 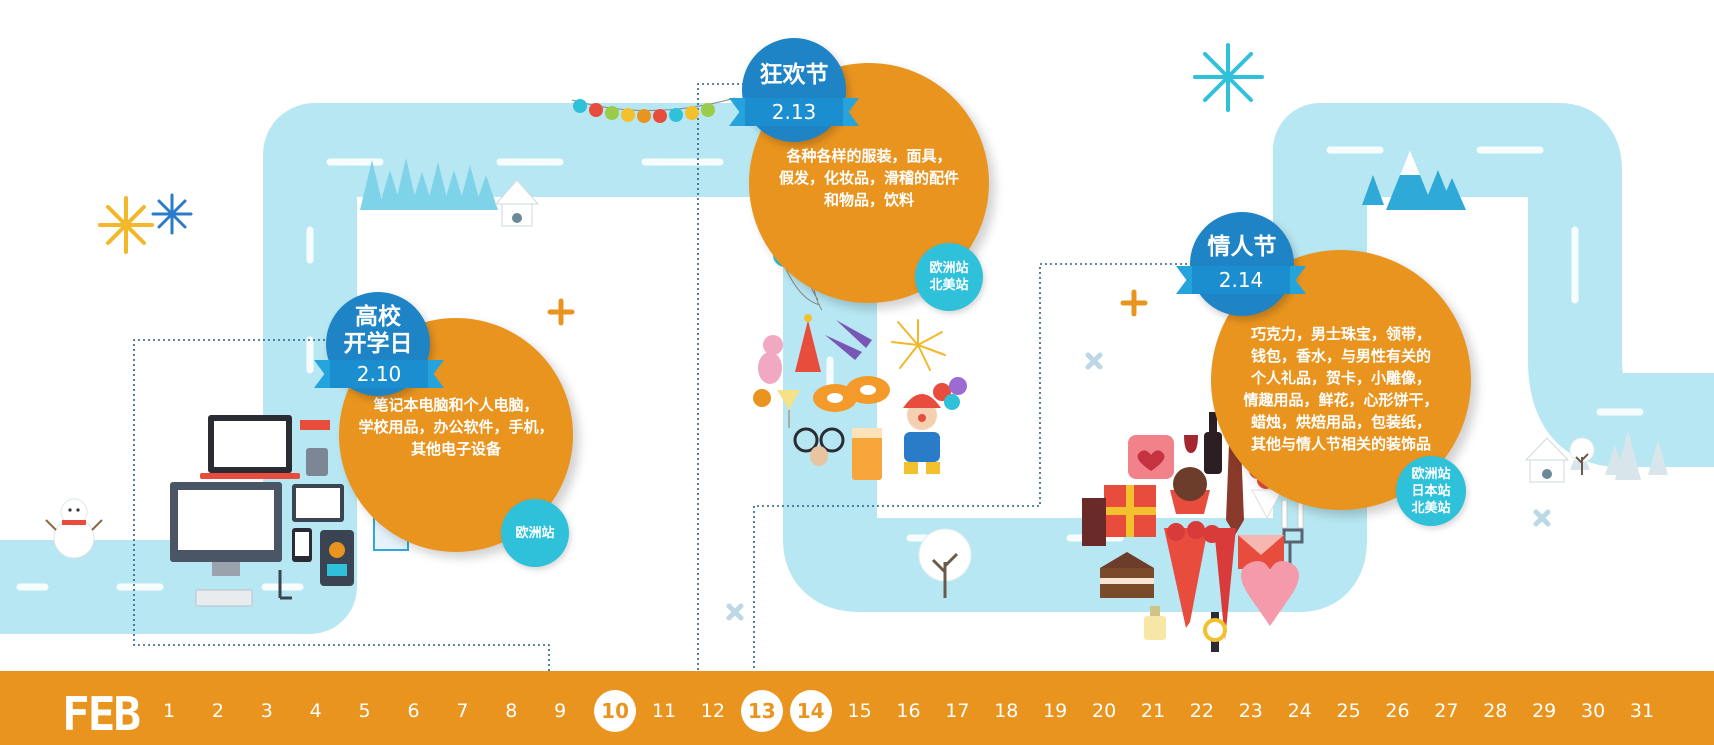 What do you see at coordinates (1593, 711) in the screenshot?
I see `day-30: 30` at bounding box center [1593, 711].